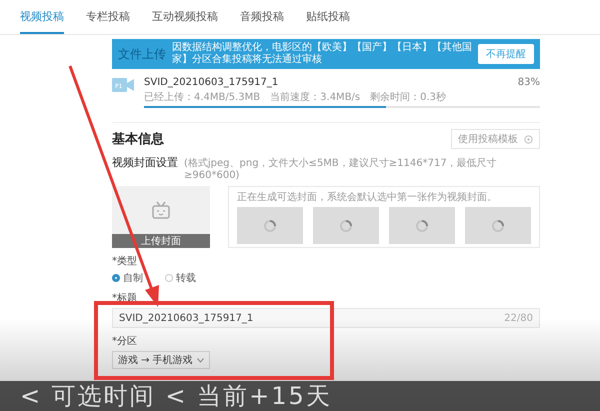 This screenshot has width=600, height=411. Describe the element at coordinates (161, 241) in the screenshot. I see `upload-cover-button: 上传封面` at that location.